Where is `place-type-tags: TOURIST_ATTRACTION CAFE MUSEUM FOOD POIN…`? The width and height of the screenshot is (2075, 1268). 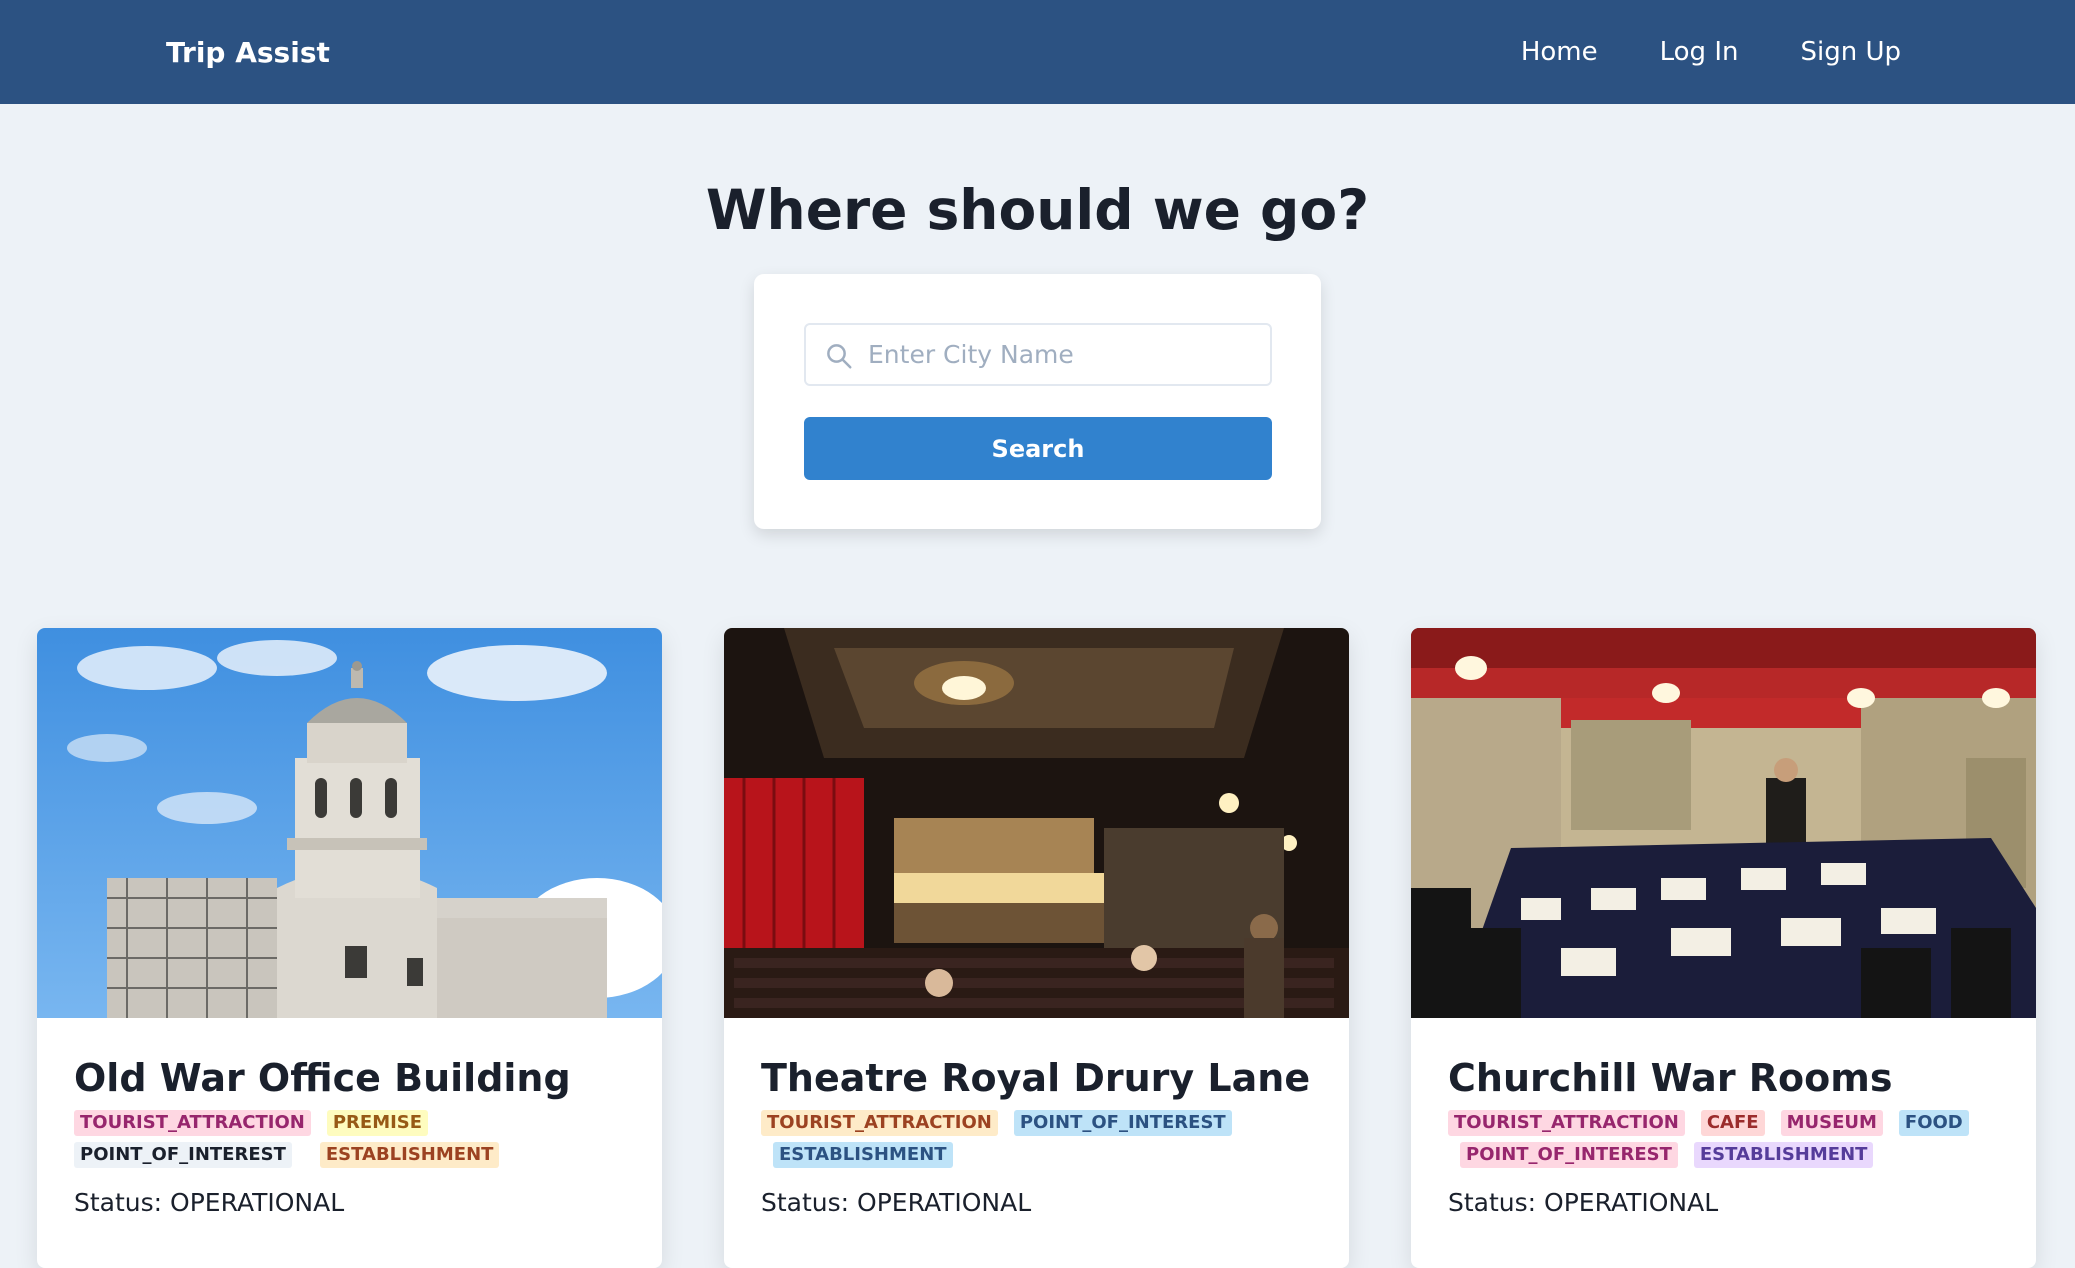
place-type-tags: TOURIST_ATTRACTION CAFE MUSEUM FOOD POIN… is located at coordinates (1723, 1139).